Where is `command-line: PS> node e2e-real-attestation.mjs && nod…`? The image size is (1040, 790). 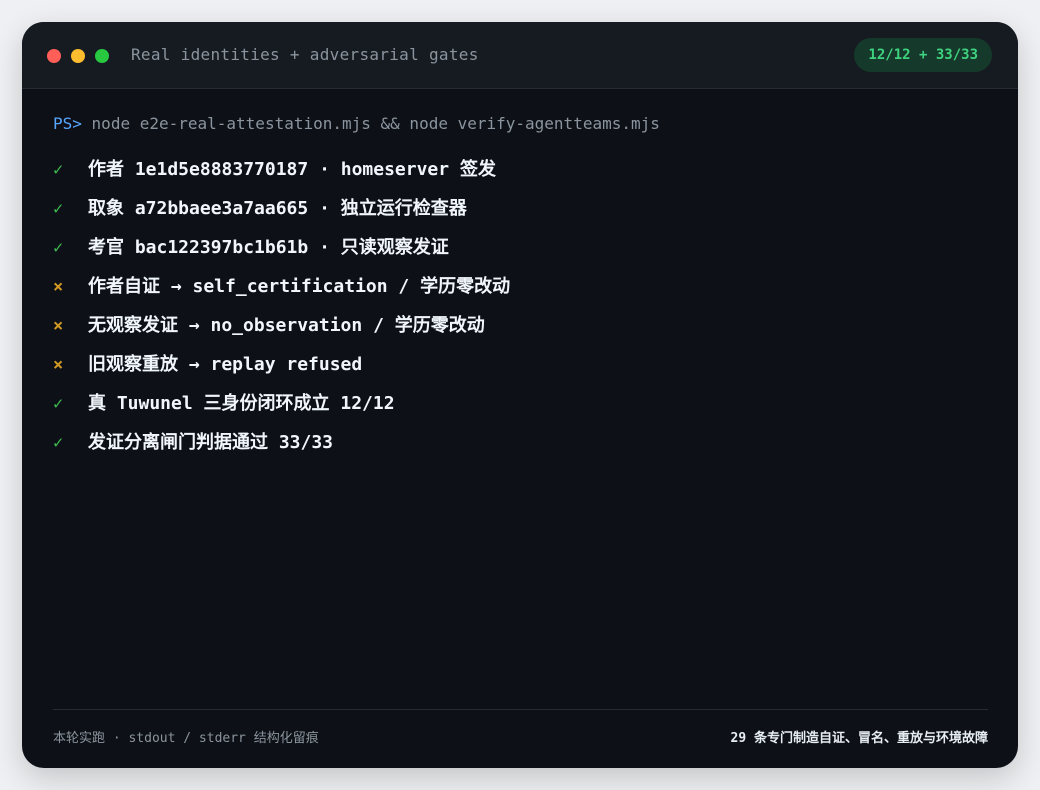 command-line: PS> node e2e-real-attestation.mjs && nod… is located at coordinates (520, 124).